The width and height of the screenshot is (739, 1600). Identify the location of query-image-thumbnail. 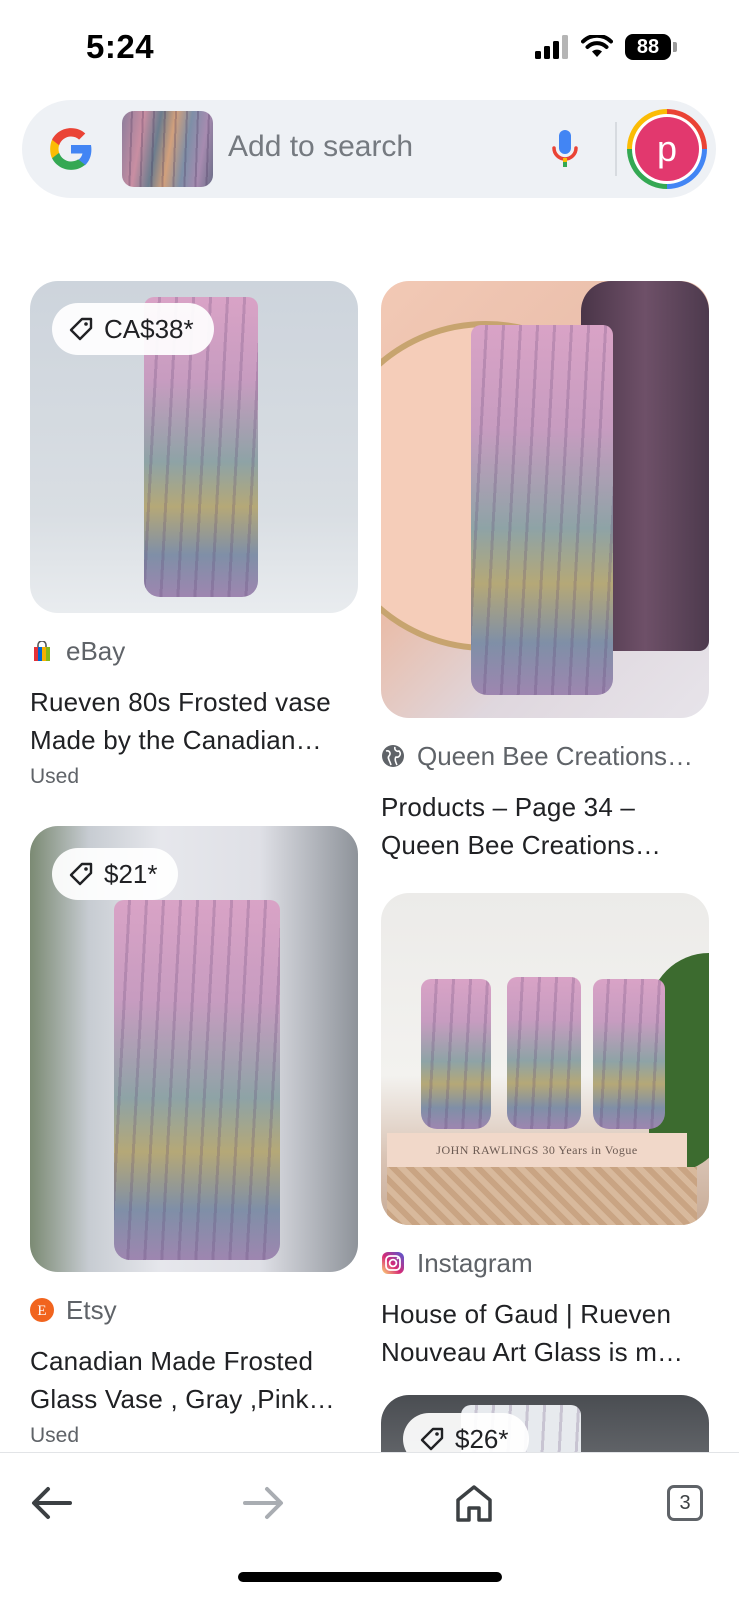
(167, 149).